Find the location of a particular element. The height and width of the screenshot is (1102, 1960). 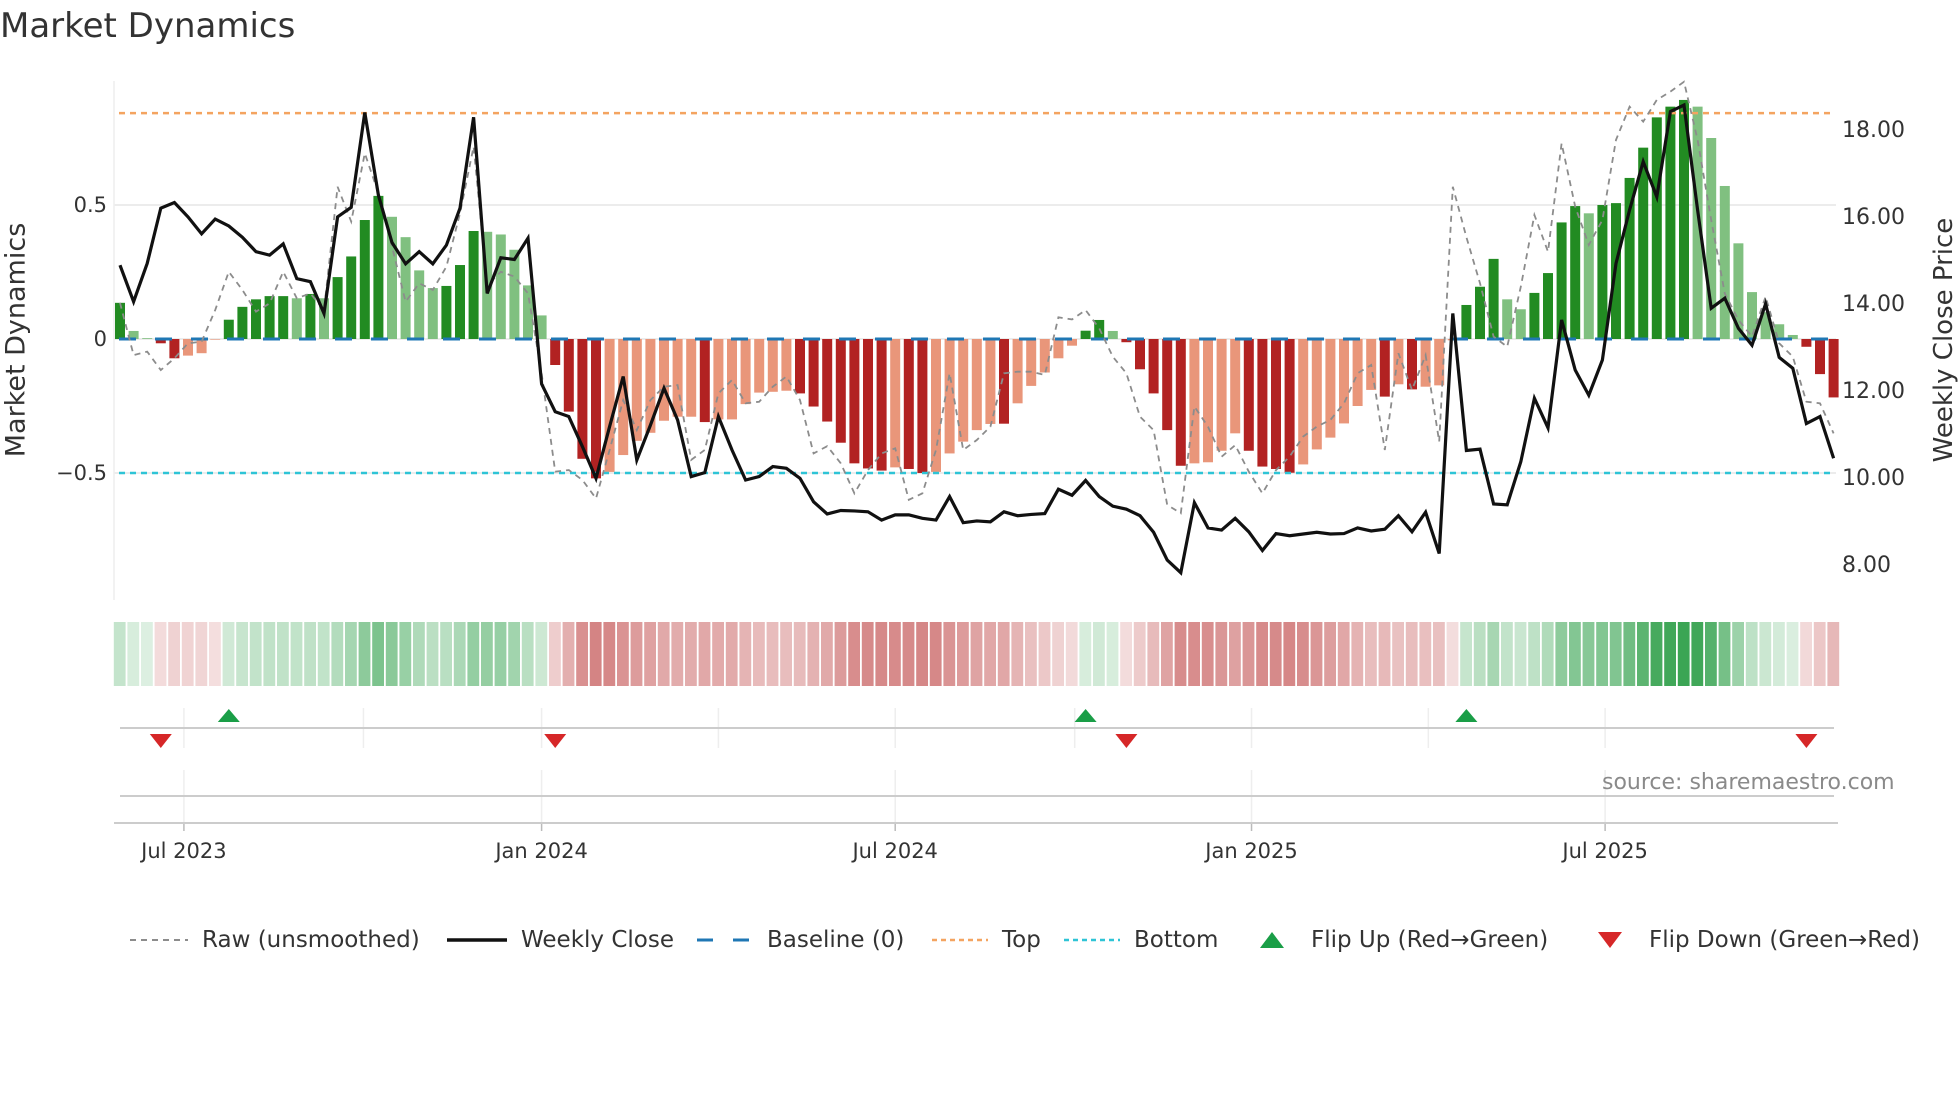

legend-label: Weekly Close is located at coordinates (597, 940).